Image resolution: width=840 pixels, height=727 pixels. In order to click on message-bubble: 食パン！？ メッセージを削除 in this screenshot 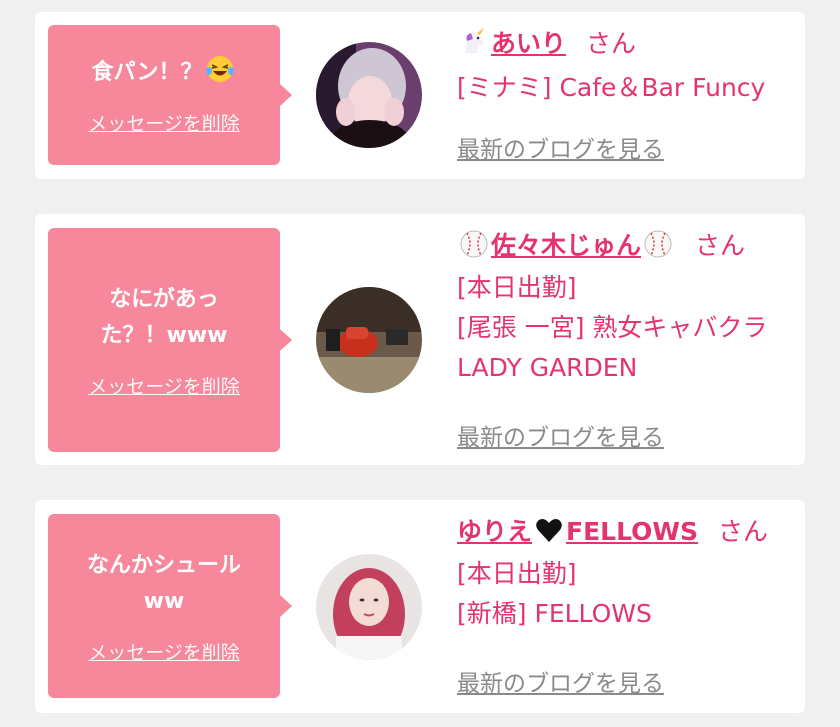, I will do `click(170, 95)`.